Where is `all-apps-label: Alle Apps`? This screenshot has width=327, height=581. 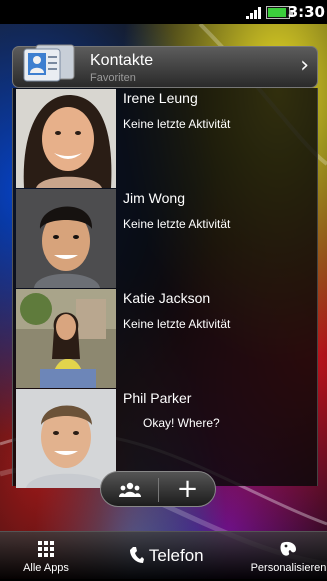
all-apps-label: Alle Apps is located at coordinates (46, 568).